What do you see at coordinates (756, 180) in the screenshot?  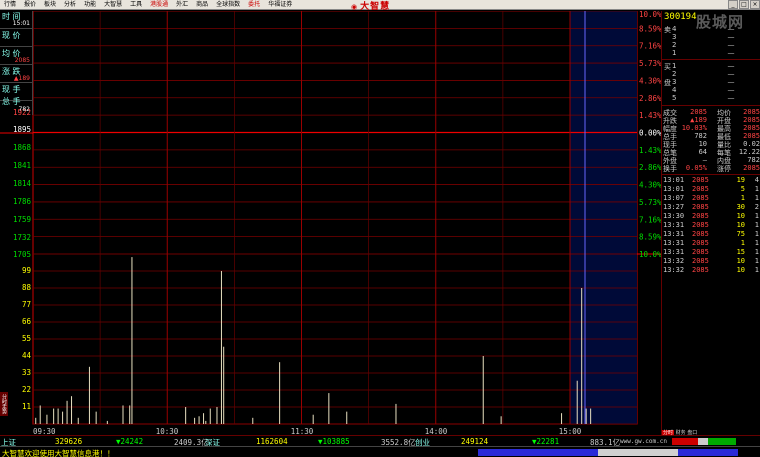 I see `tick-count: 4` at bounding box center [756, 180].